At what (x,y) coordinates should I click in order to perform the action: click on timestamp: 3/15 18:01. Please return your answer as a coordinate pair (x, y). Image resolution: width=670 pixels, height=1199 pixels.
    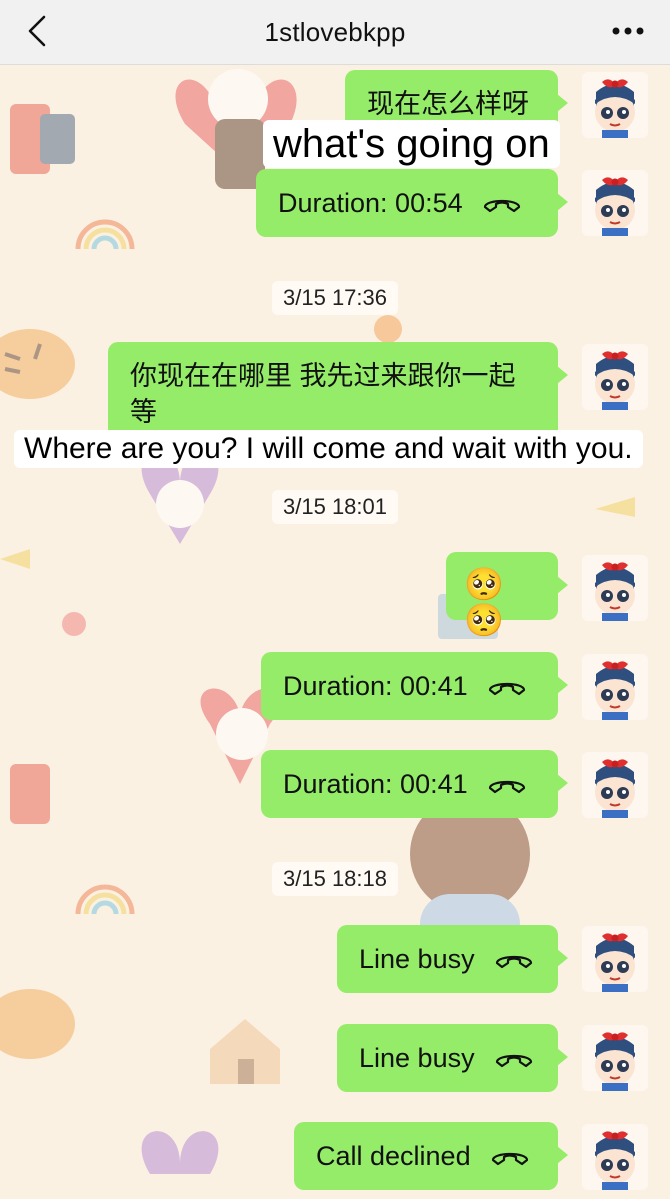
    Looking at the image, I should click on (335, 507).